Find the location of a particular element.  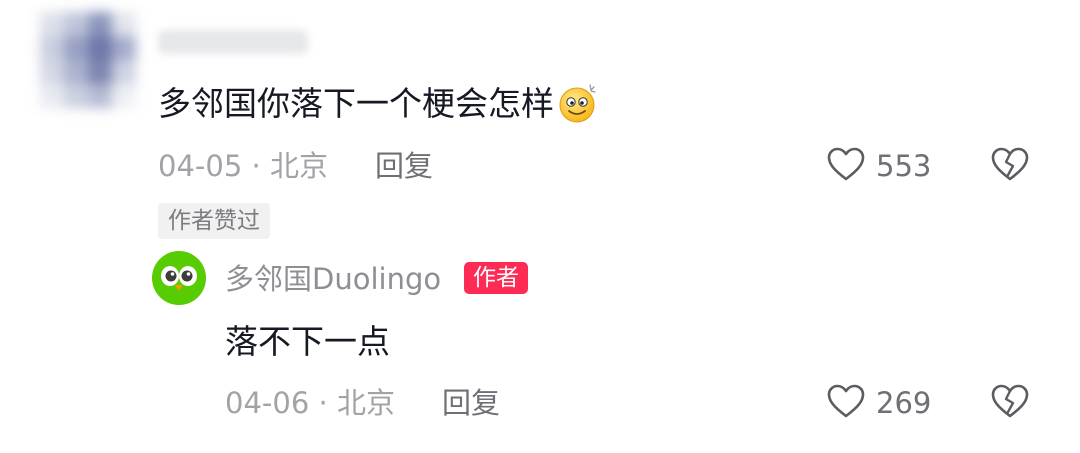

commenter-avatar is located at coordinates (88, 60).